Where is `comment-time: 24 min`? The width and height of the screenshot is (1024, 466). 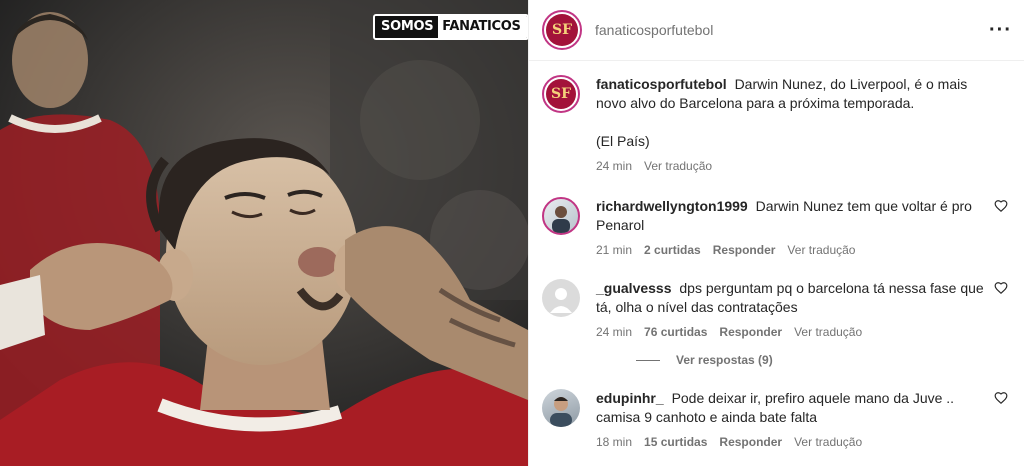 comment-time: 24 min is located at coordinates (614, 332).